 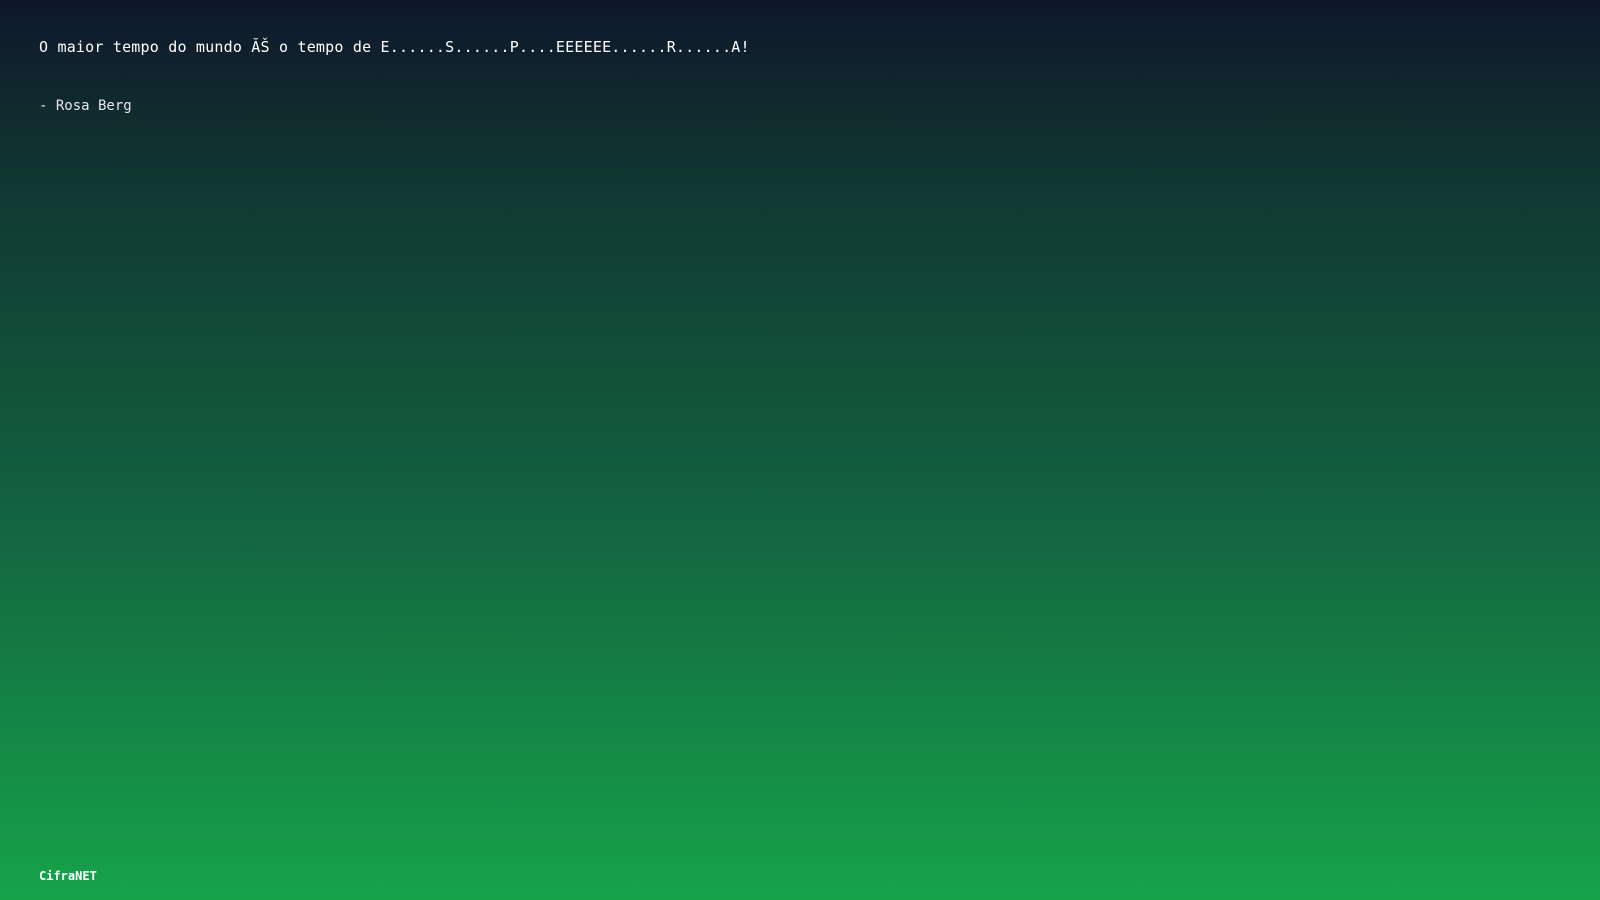 What do you see at coordinates (85, 106) in the screenshot?
I see `quote-author: - Rosa Berg` at bounding box center [85, 106].